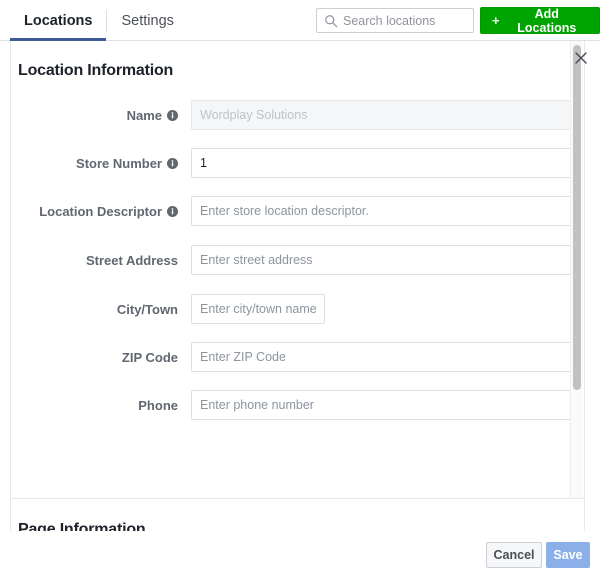 Image resolution: width=600 pixels, height=579 pixels. Describe the element at coordinates (94, 309) in the screenshot. I see `label-city-town: City/Town` at that location.